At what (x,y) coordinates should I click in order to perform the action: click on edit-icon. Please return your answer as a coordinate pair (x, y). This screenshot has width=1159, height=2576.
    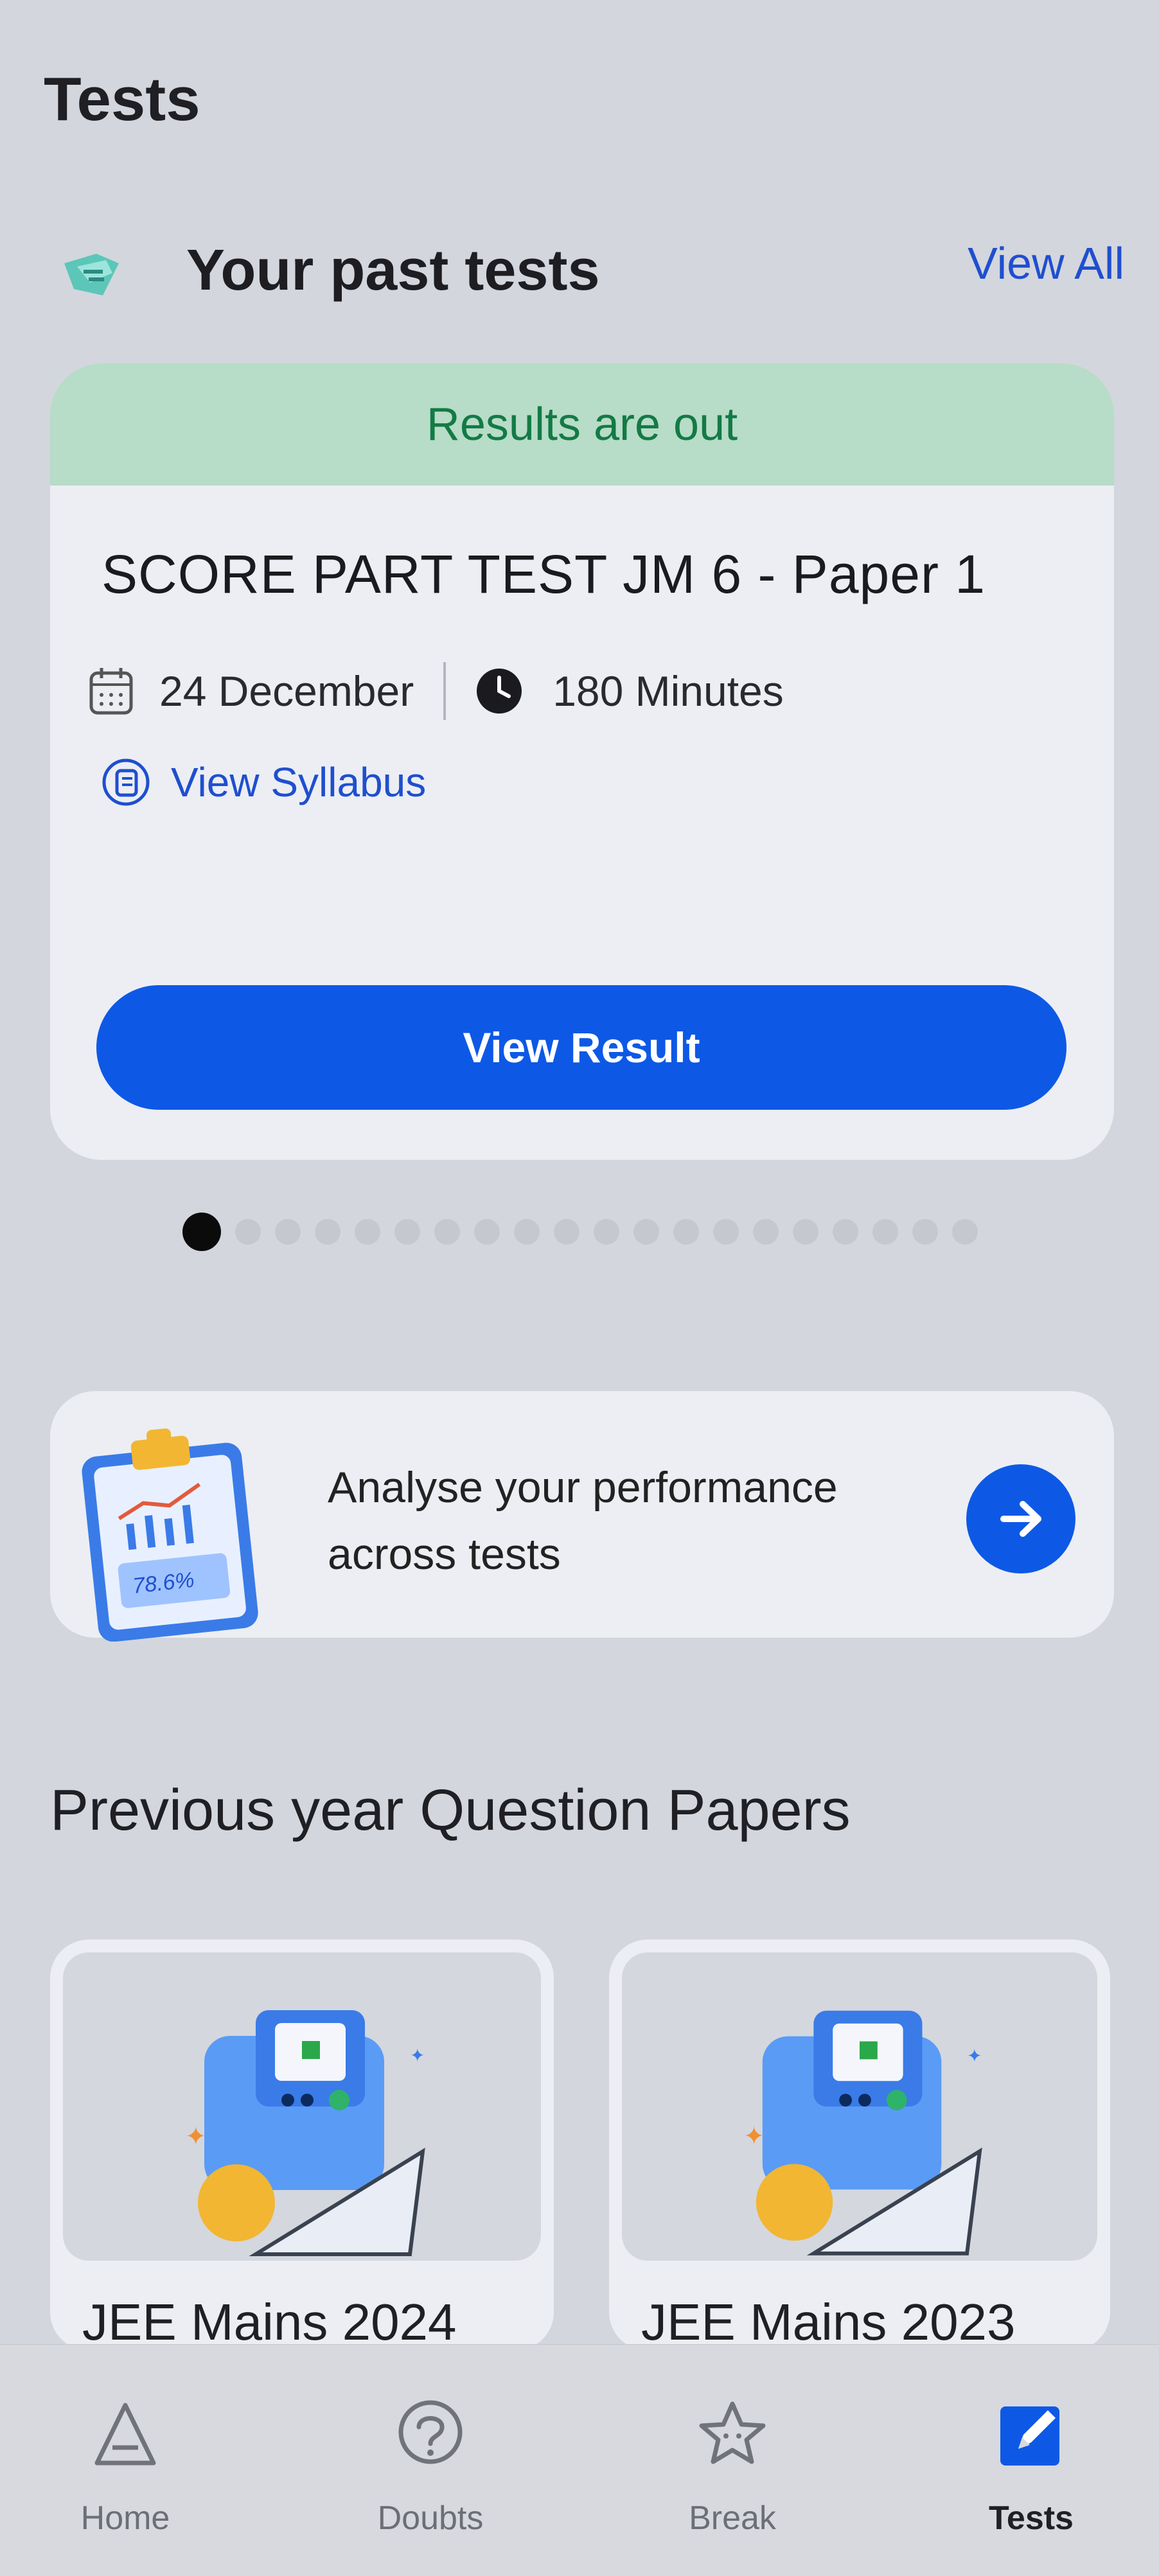
    Looking at the image, I should click on (1029, 2436).